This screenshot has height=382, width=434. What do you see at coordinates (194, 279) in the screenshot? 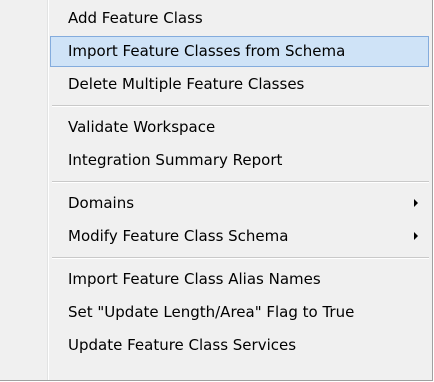
I see `menu-item-label: Import Feature Class Alias Names` at bounding box center [194, 279].